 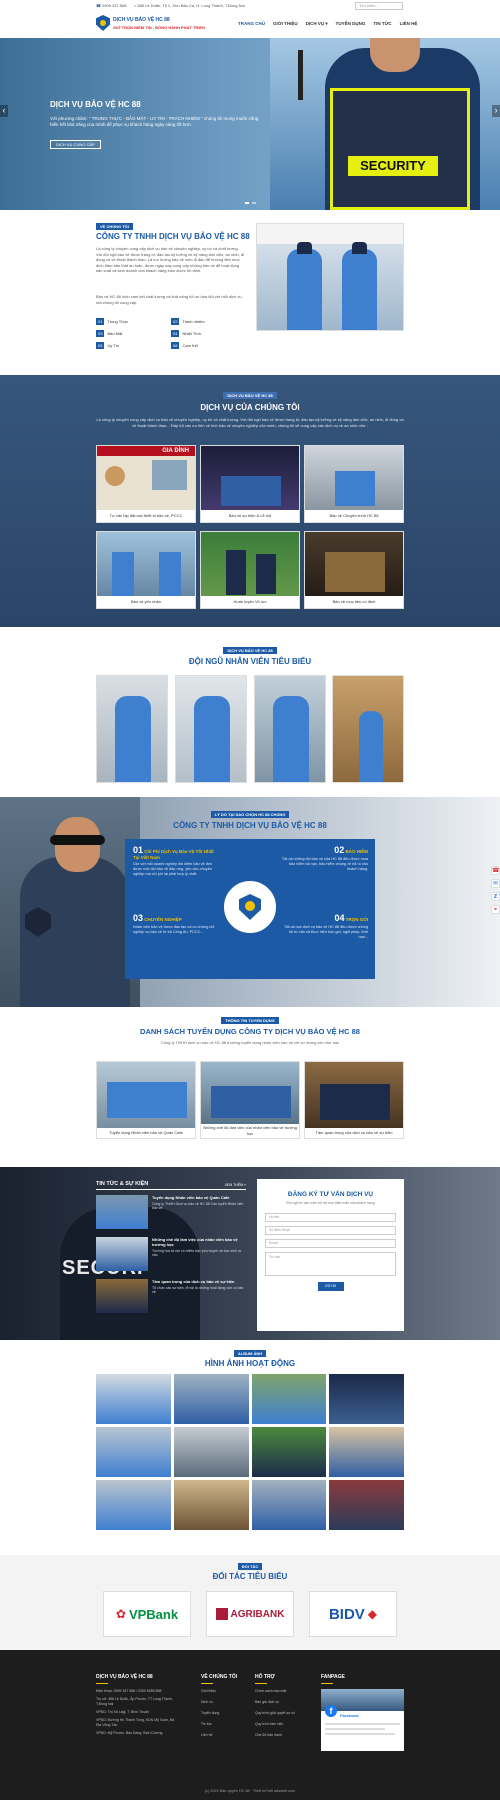 I want to click on footer-col2-title: VỀ CHÚNG TÔI, so click(x=219, y=1677).